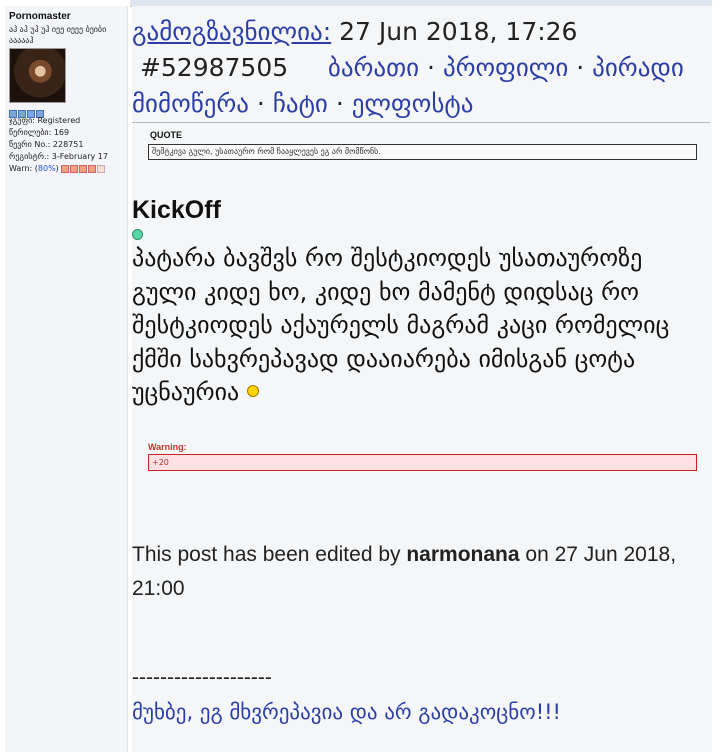 The height and width of the screenshot is (752, 720). Describe the element at coordinates (57, 168) in the screenshot. I see `warn-level: Warn: (80%)` at that location.